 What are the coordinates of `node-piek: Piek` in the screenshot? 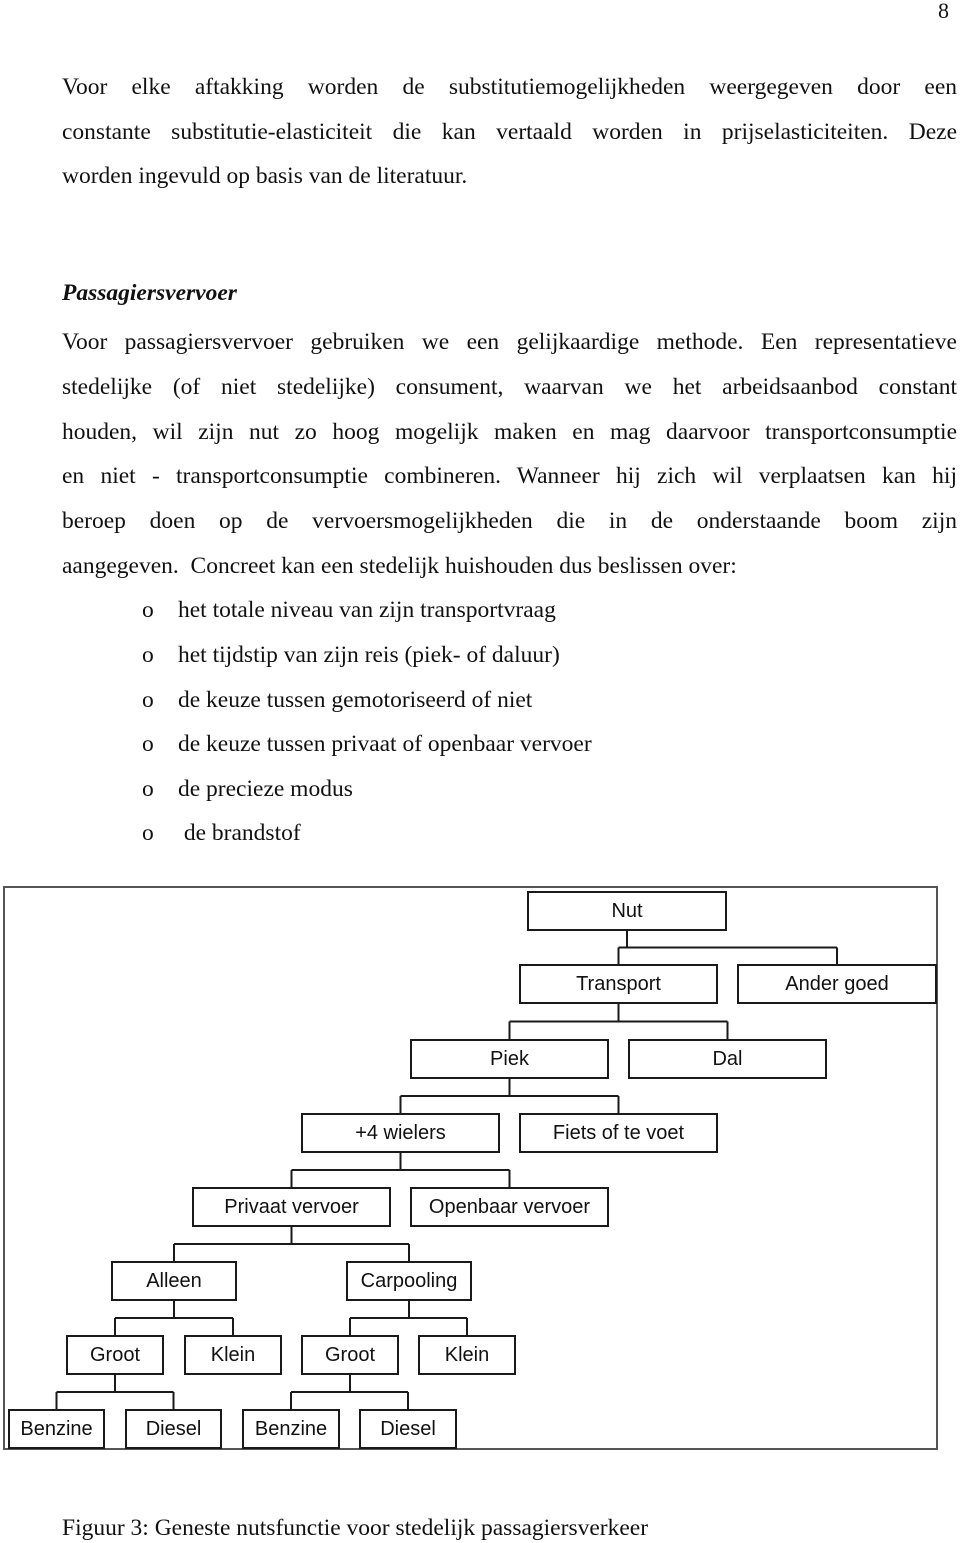 It's located at (509, 1059).